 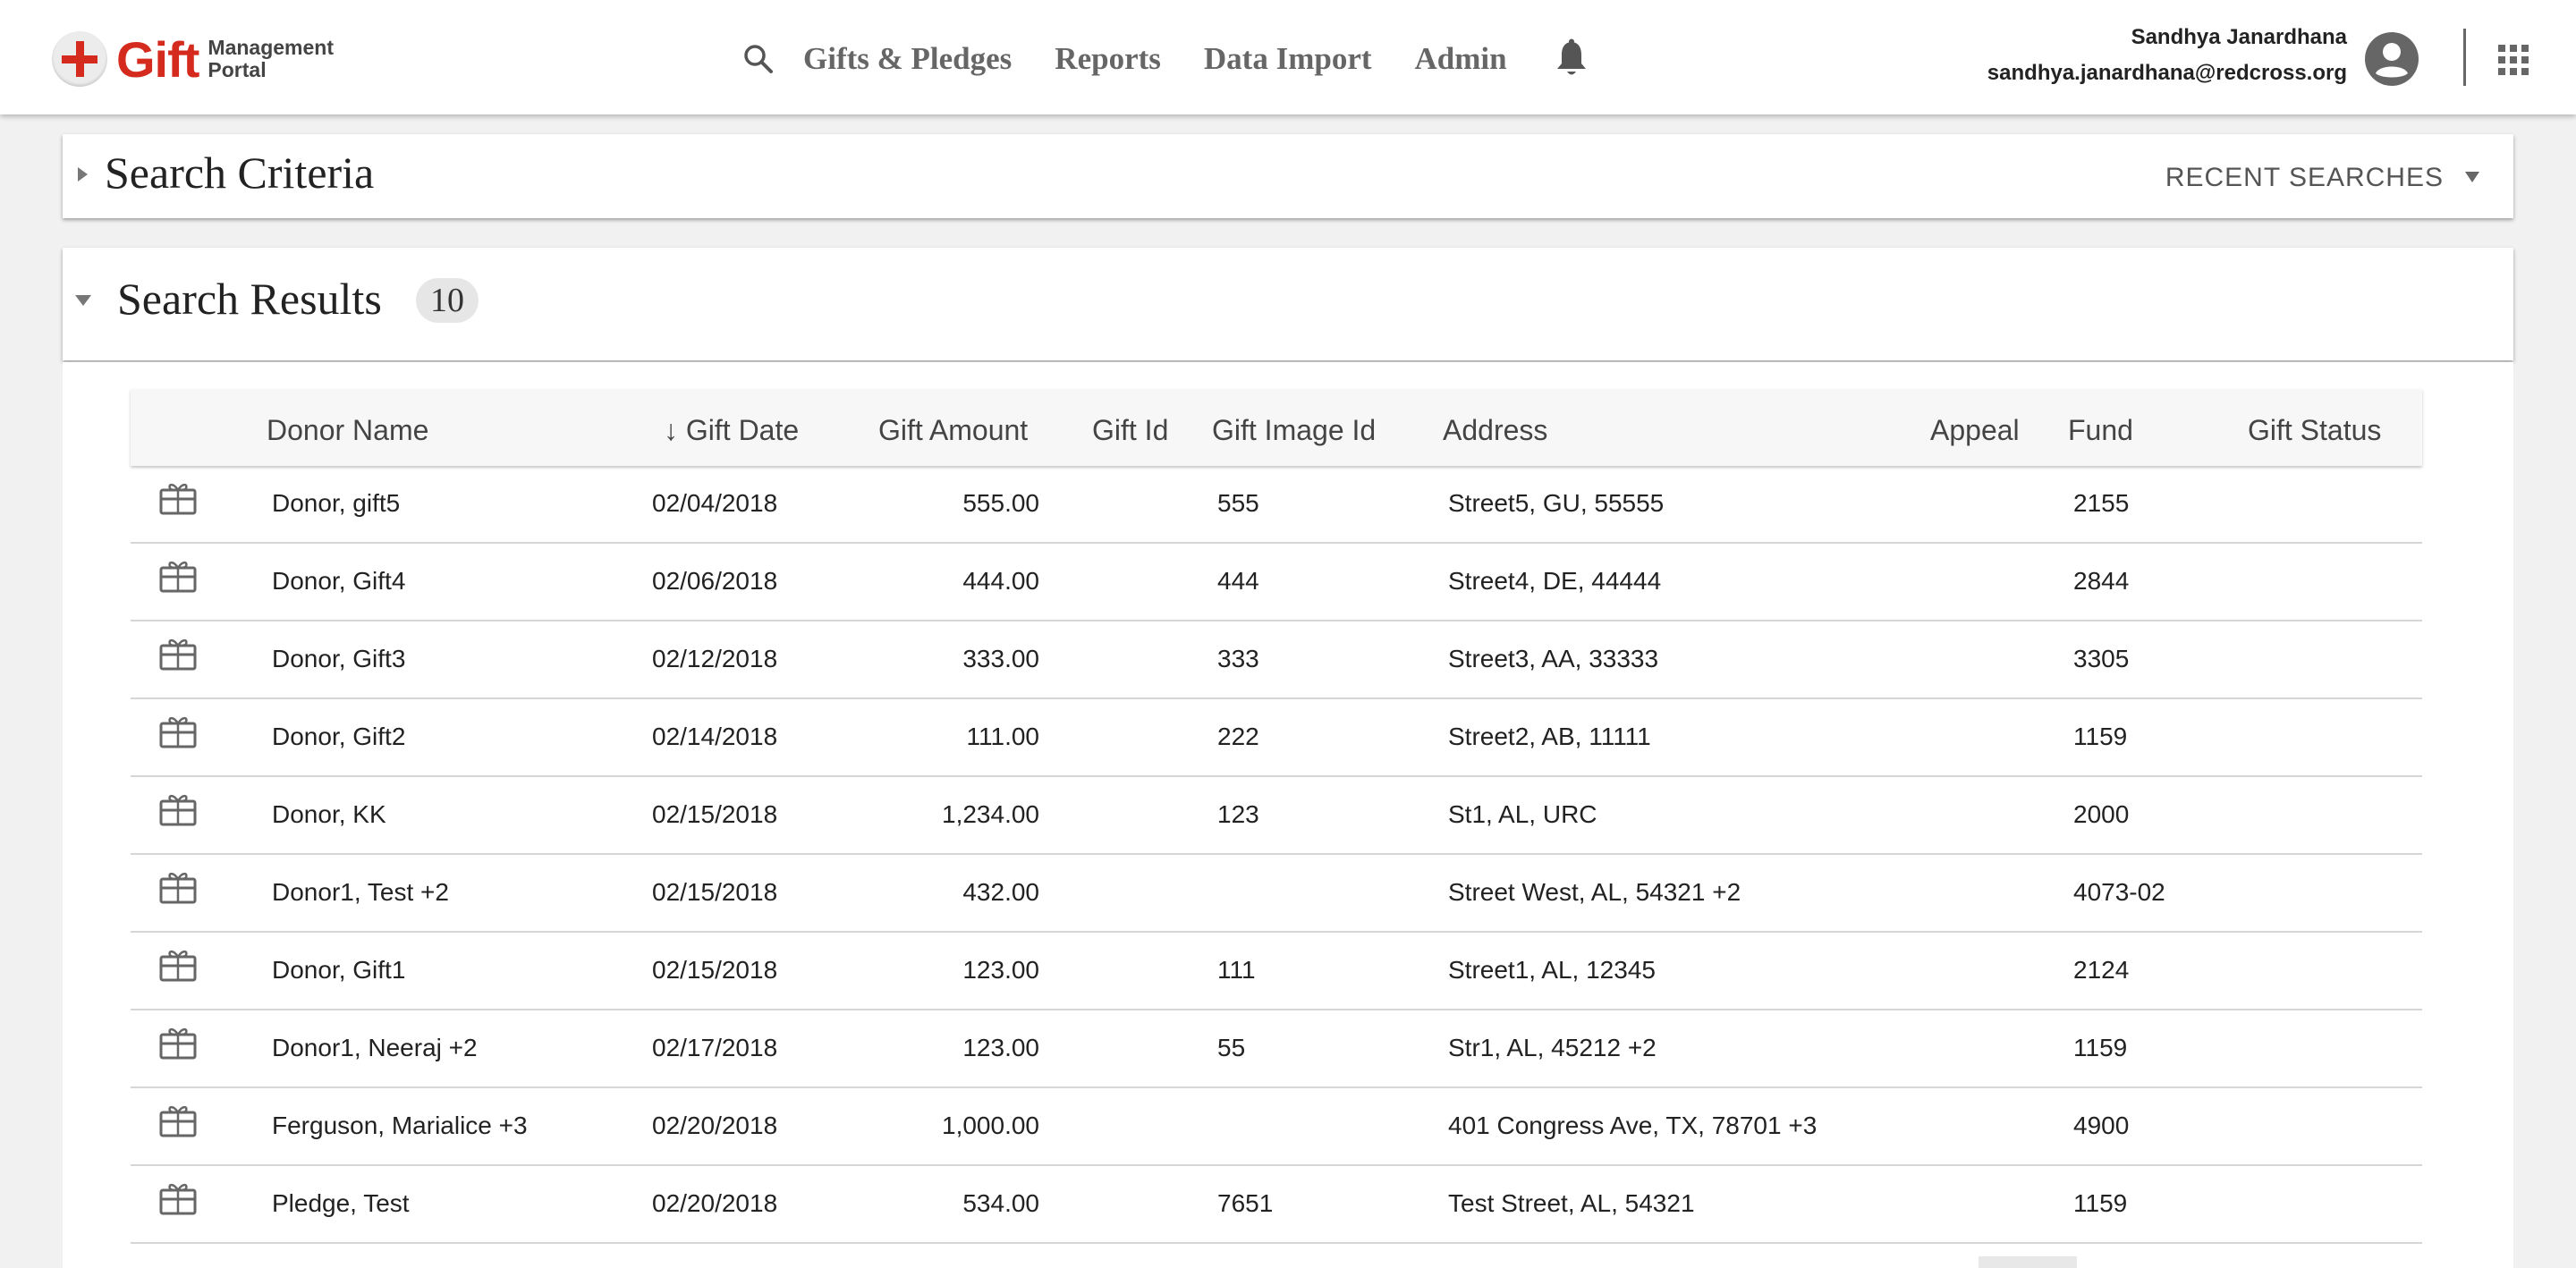 What do you see at coordinates (2513, 60) in the screenshot?
I see `apps-grid-icon` at bounding box center [2513, 60].